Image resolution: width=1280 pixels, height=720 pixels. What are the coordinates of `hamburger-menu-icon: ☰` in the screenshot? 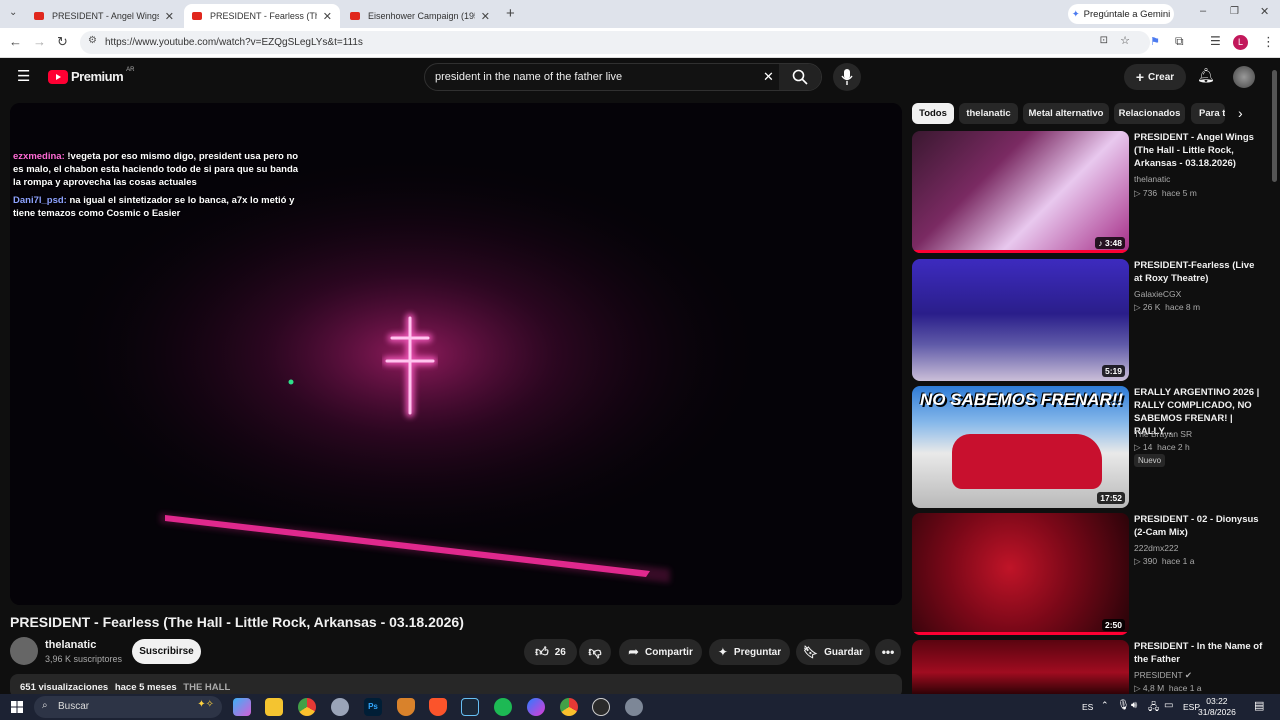 It's located at (23, 76).